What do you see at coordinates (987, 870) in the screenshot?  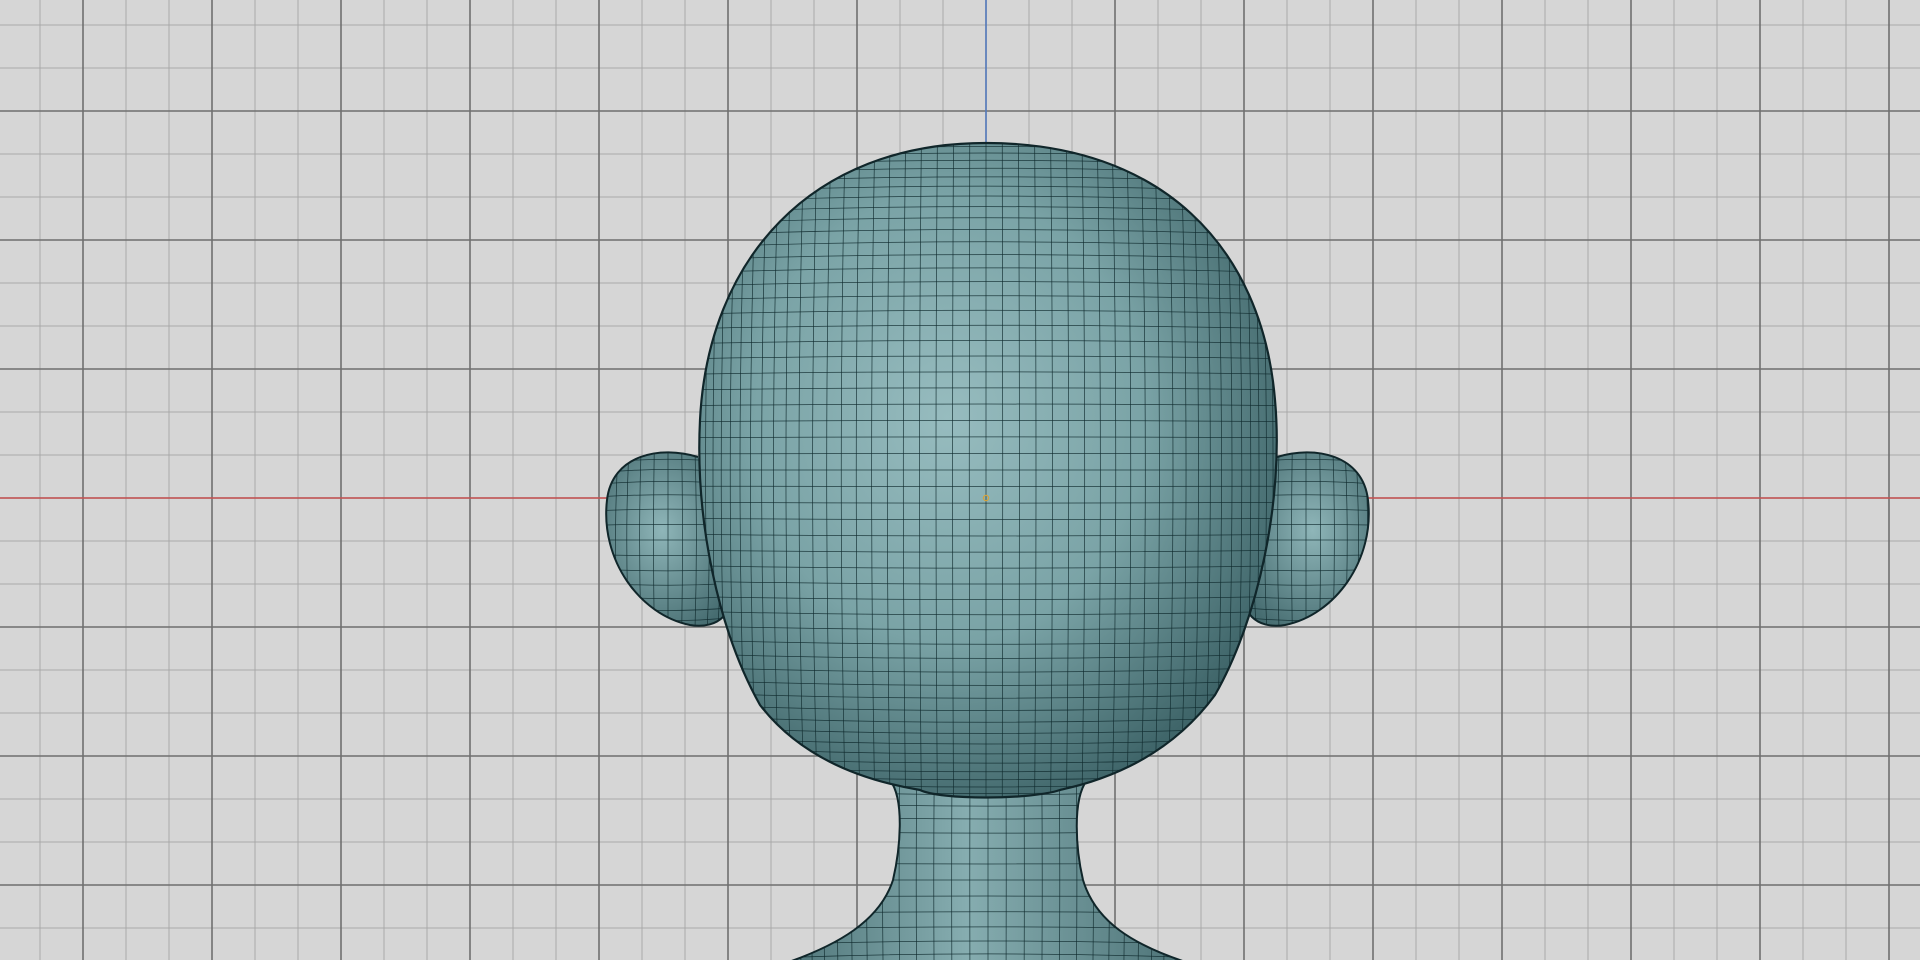 I see `neck-surface` at bounding box center [987, 870].